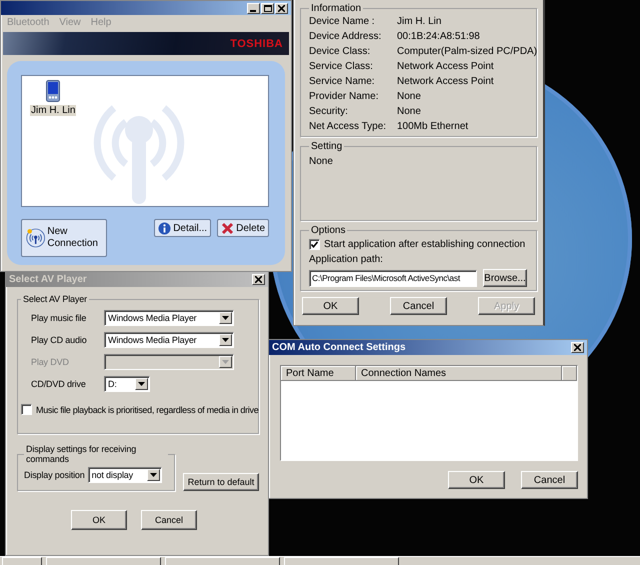  I want to click on checkbox-label: Start application after establishing connection, so click(425, 244).